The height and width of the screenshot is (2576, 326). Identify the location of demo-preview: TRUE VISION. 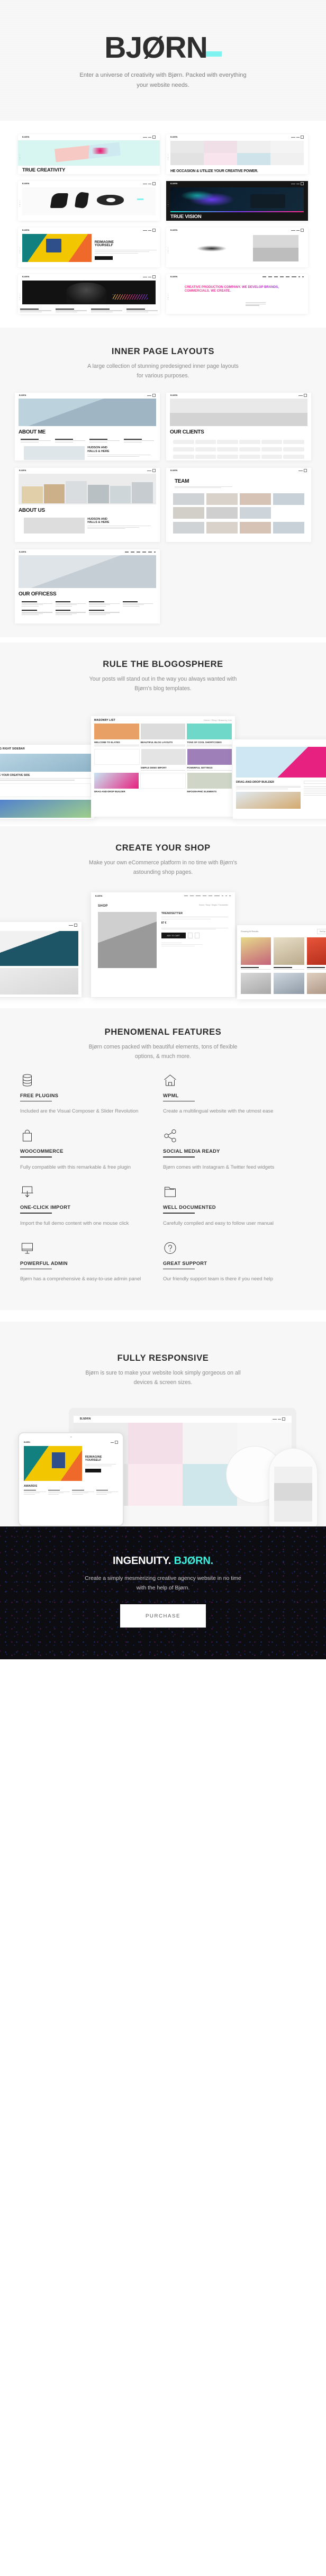
(237, 204).